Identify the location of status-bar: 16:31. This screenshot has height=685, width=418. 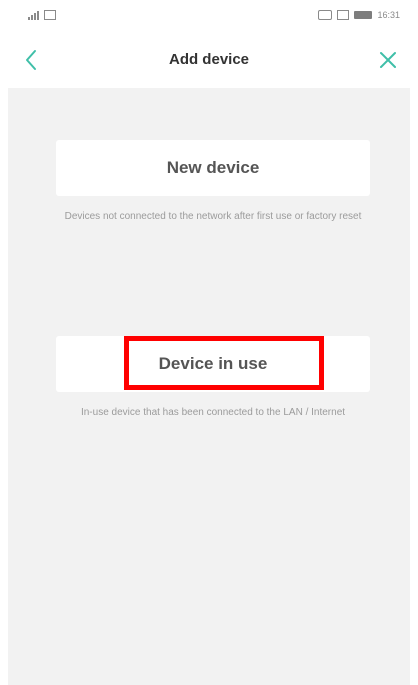
(209, 16).